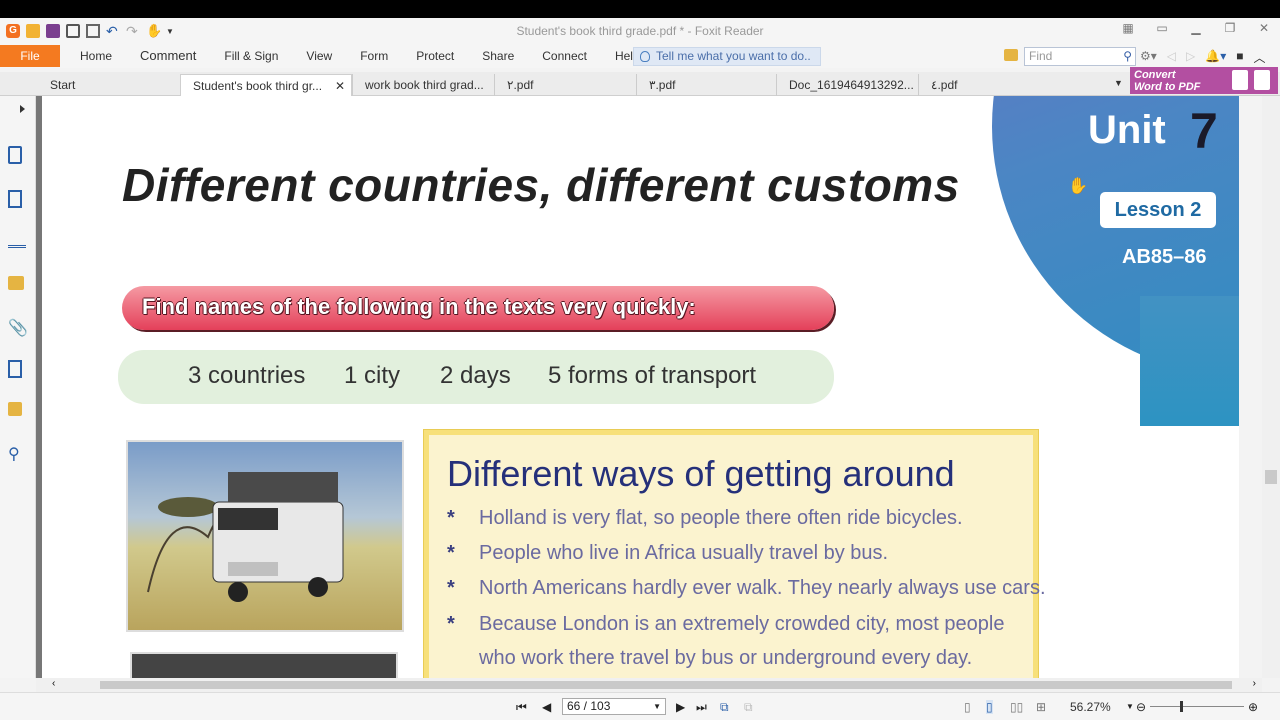 The image size is (1280, 720). Describe the element at coordinates (264, 665) in the screenshot. I see `second-photo` at that location.